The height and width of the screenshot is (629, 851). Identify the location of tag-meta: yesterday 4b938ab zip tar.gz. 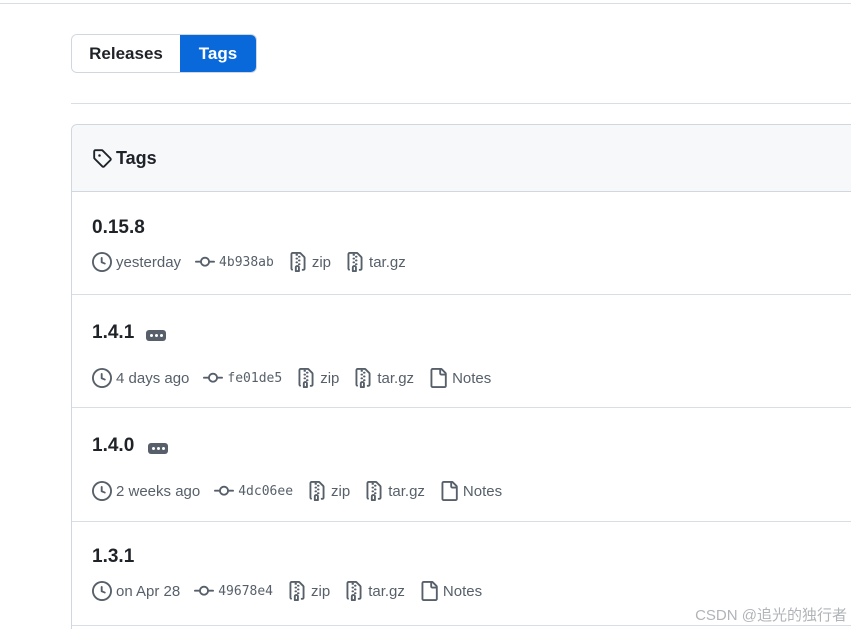
(256, 262).